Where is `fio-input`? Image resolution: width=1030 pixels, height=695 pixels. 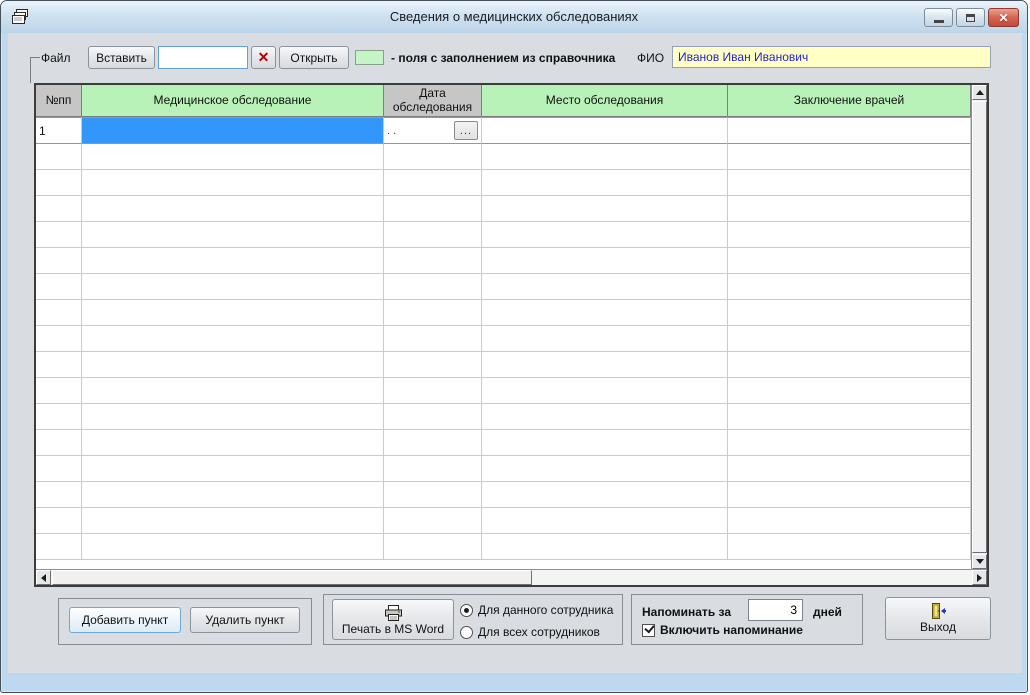 fio-input is located at coordinates (831, 57).